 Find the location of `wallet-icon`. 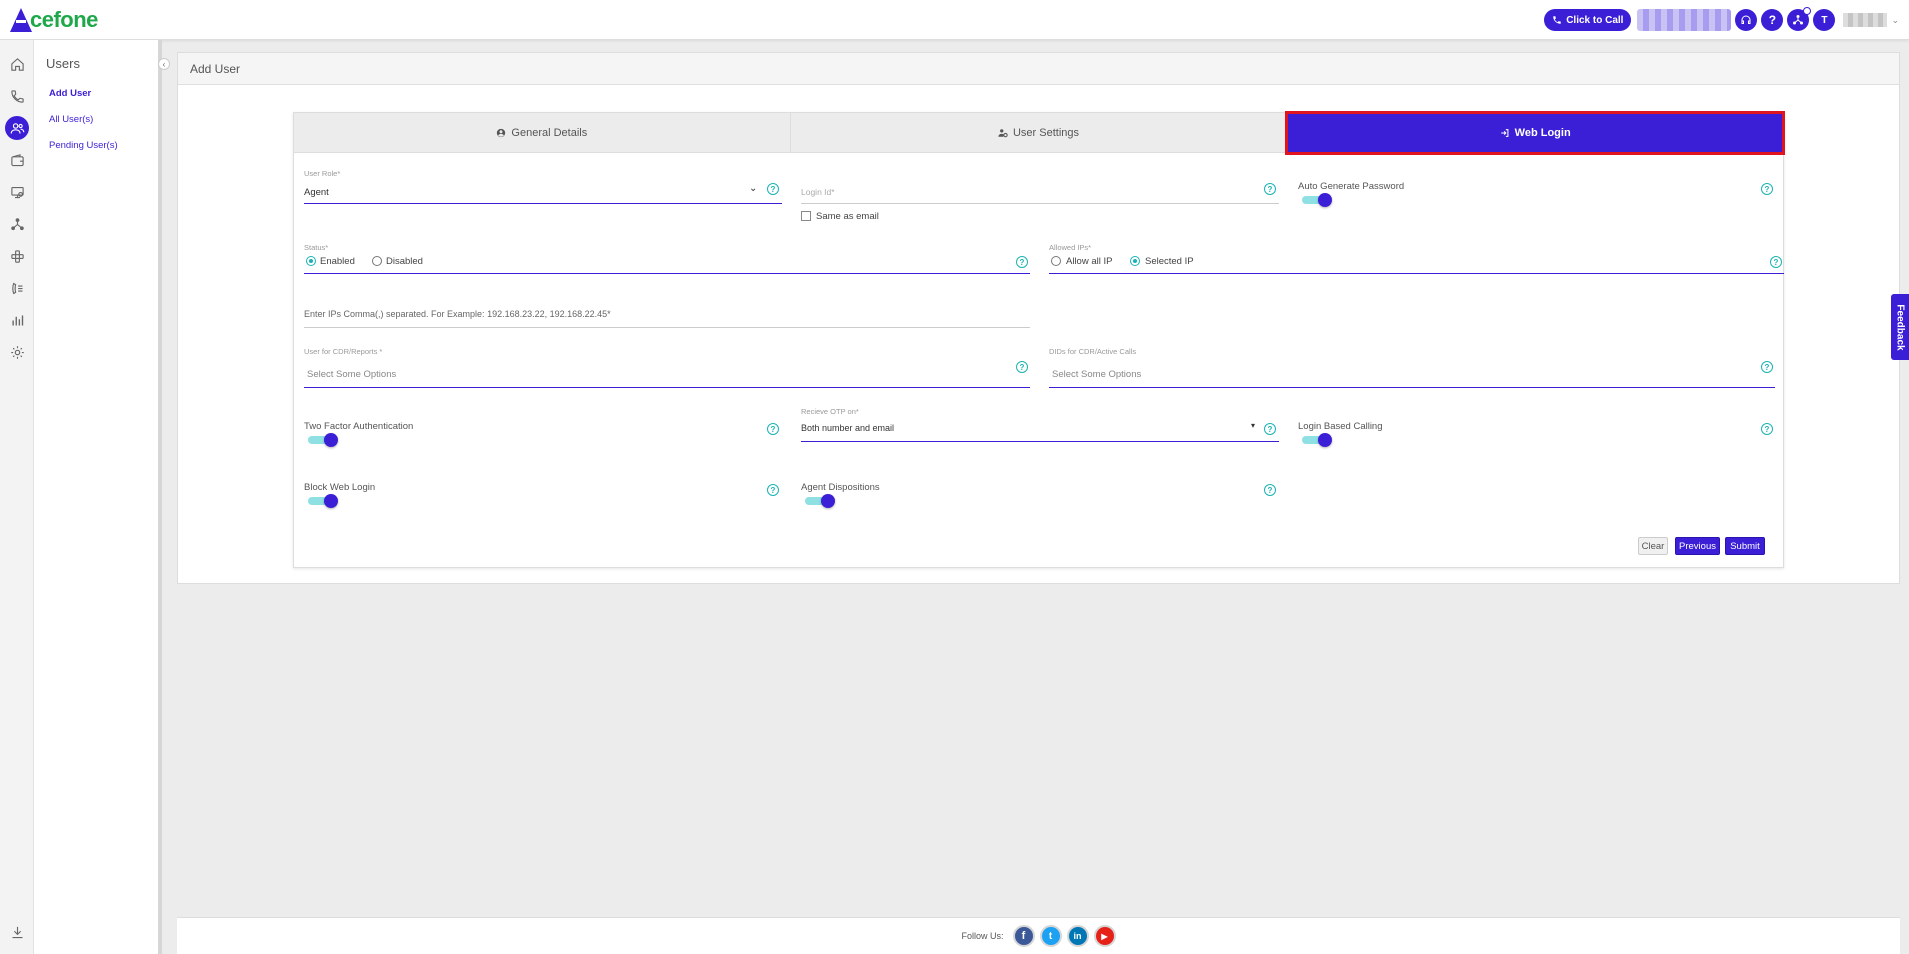

wallet-icon is located at coordinates (17, 160).